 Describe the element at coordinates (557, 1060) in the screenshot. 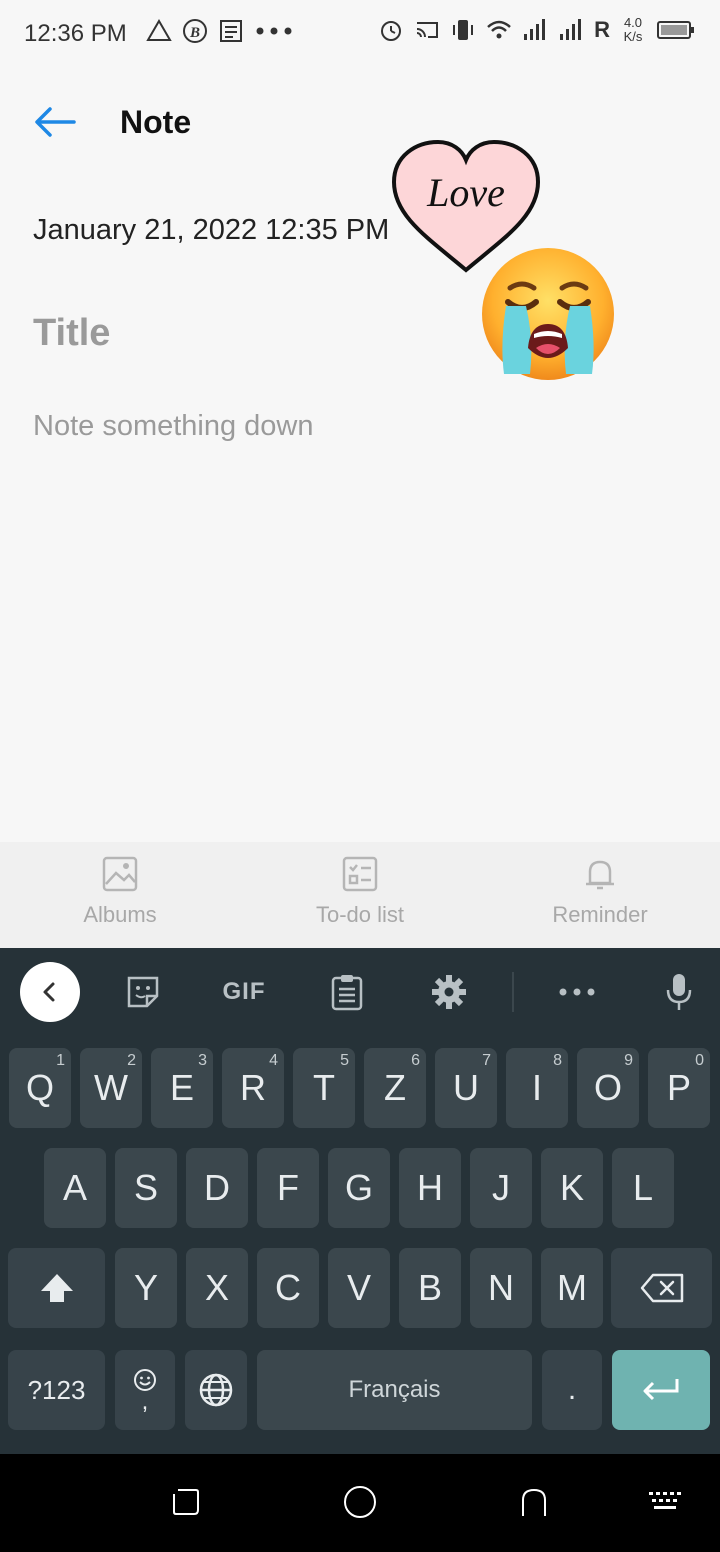

I see `key-number-hint: 8` at that location.